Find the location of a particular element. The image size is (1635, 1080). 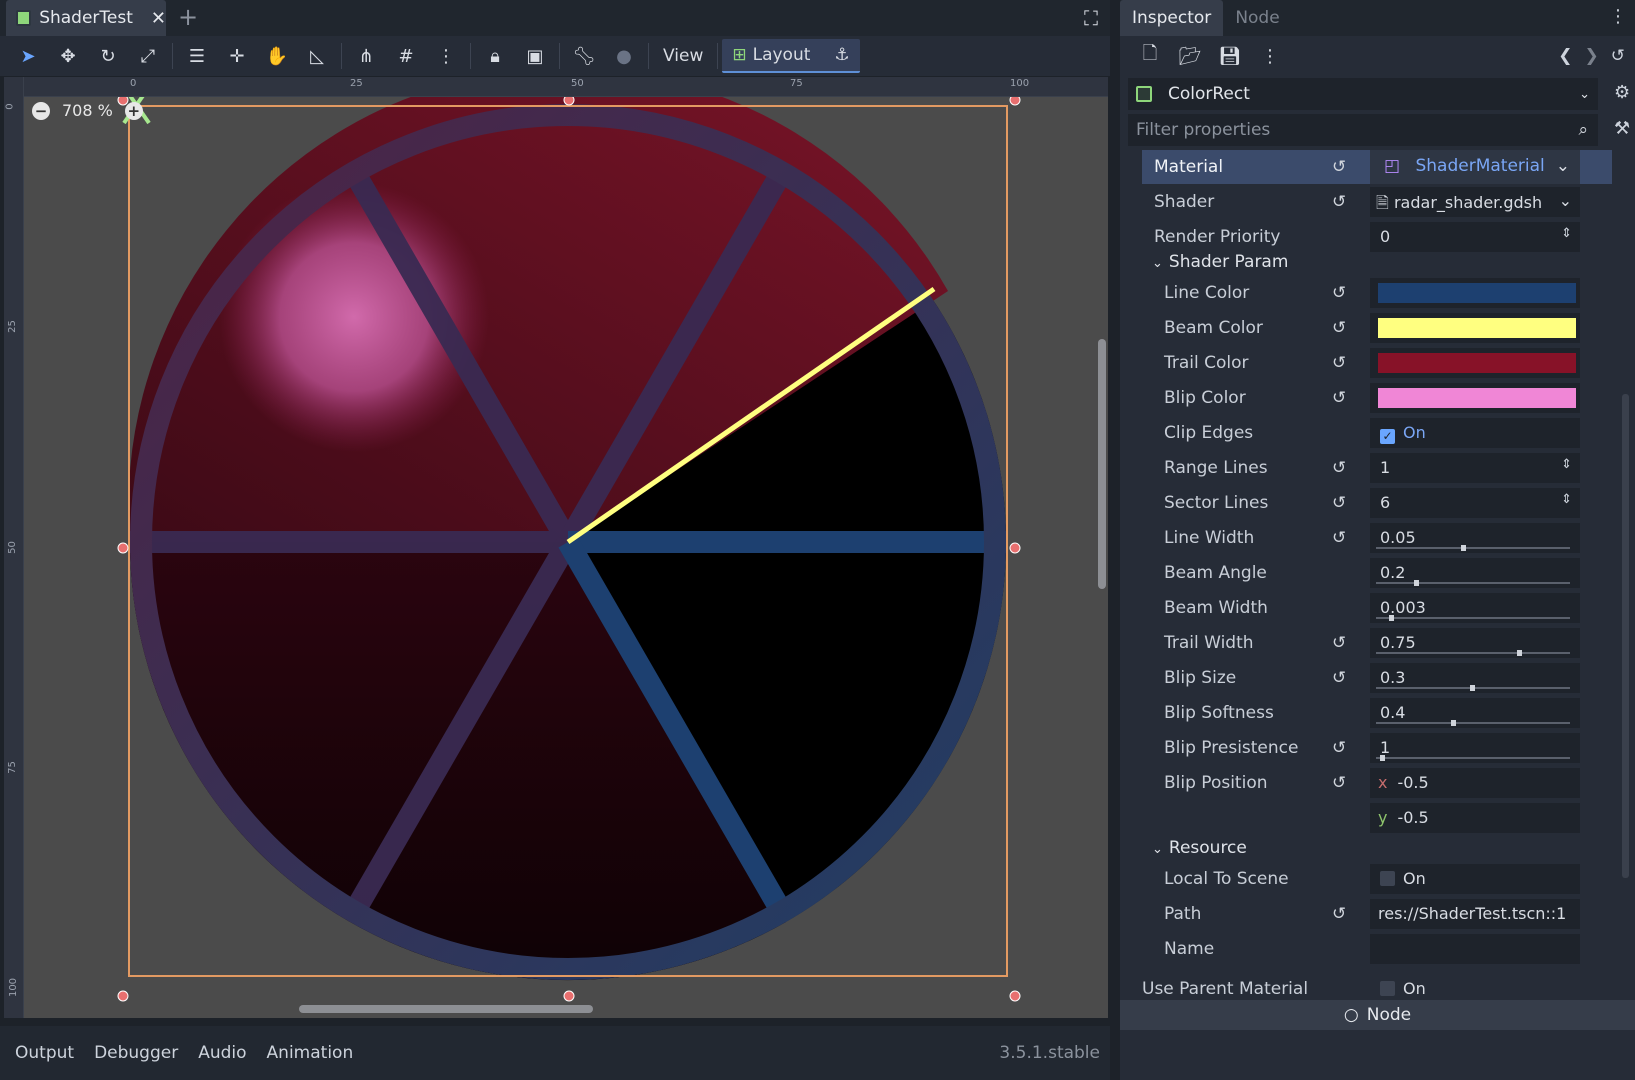

property-line-color: Line Color ↺ is located at coordinates (1377, 293).